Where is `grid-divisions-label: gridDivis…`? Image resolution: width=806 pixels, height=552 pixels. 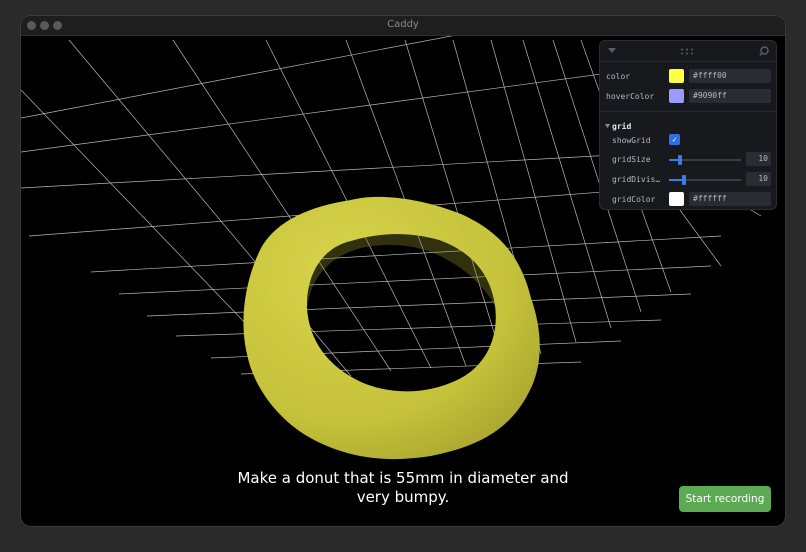
grid-divisions-label: gridDivis… is located at coordinates (636, 179).